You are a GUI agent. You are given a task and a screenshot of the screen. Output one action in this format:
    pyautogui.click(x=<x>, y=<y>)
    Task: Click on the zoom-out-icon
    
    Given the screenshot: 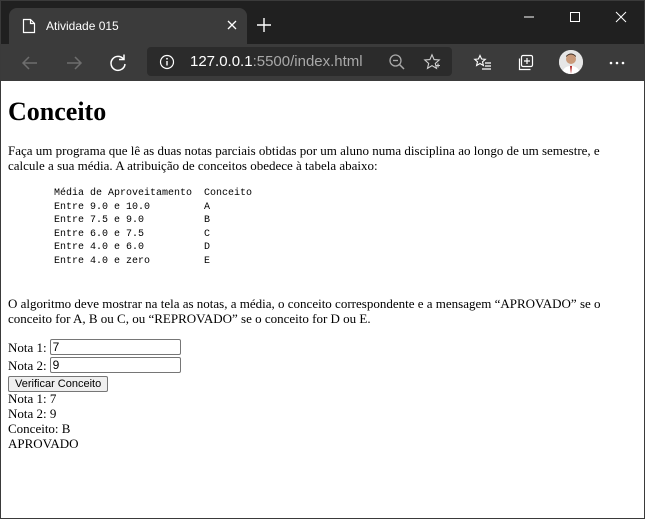 What is the action you would take?
    pyautogui.click(x=397, y=62)
    